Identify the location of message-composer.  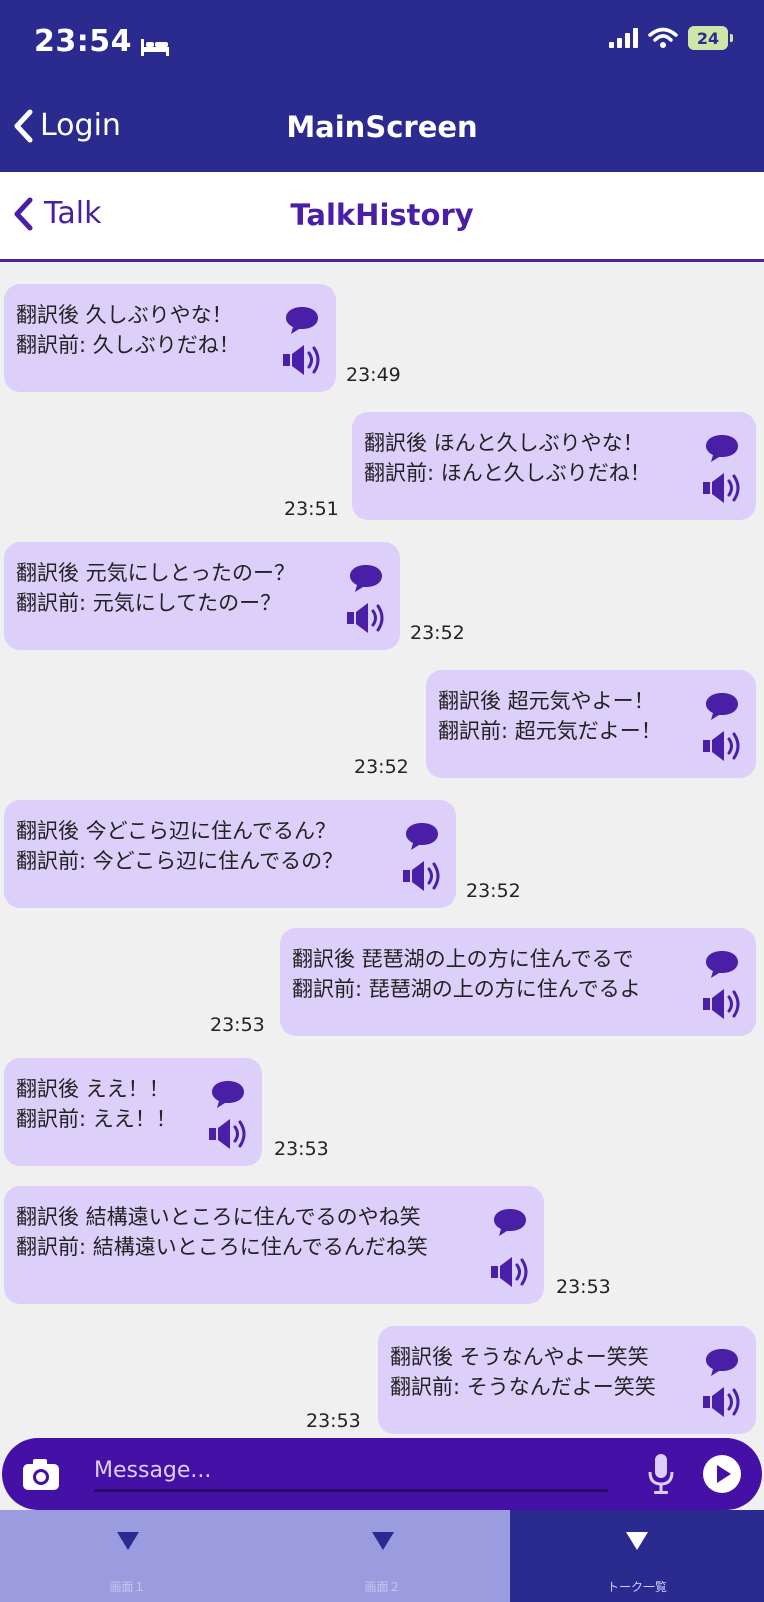
(382, 1474).